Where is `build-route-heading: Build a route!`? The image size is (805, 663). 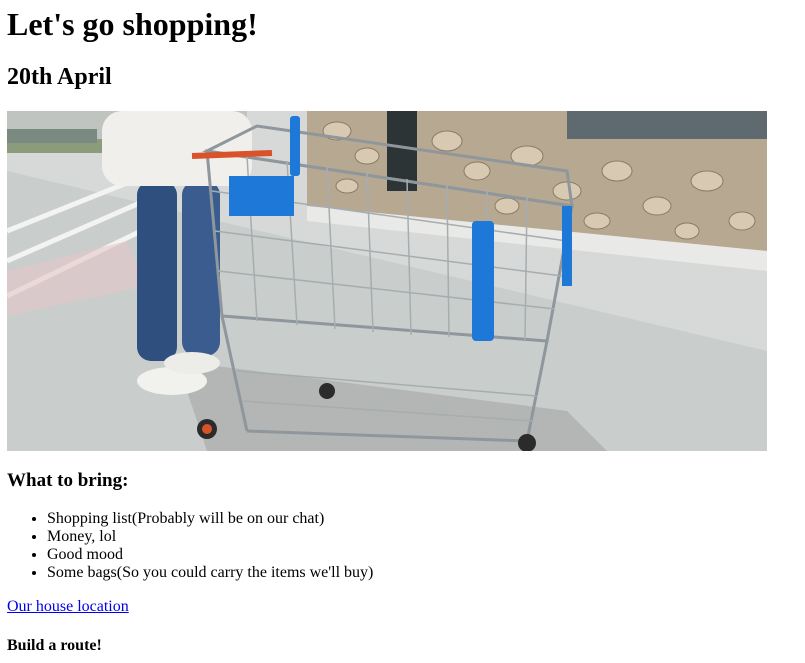 build-route-heading: Build a route! is located at coordinates (54, 645).